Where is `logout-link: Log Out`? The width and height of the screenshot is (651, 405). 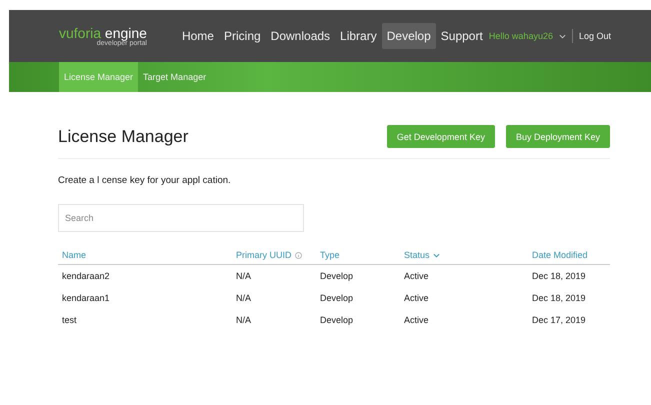
logout-link: Log Out is located at coordinates (594, 36).